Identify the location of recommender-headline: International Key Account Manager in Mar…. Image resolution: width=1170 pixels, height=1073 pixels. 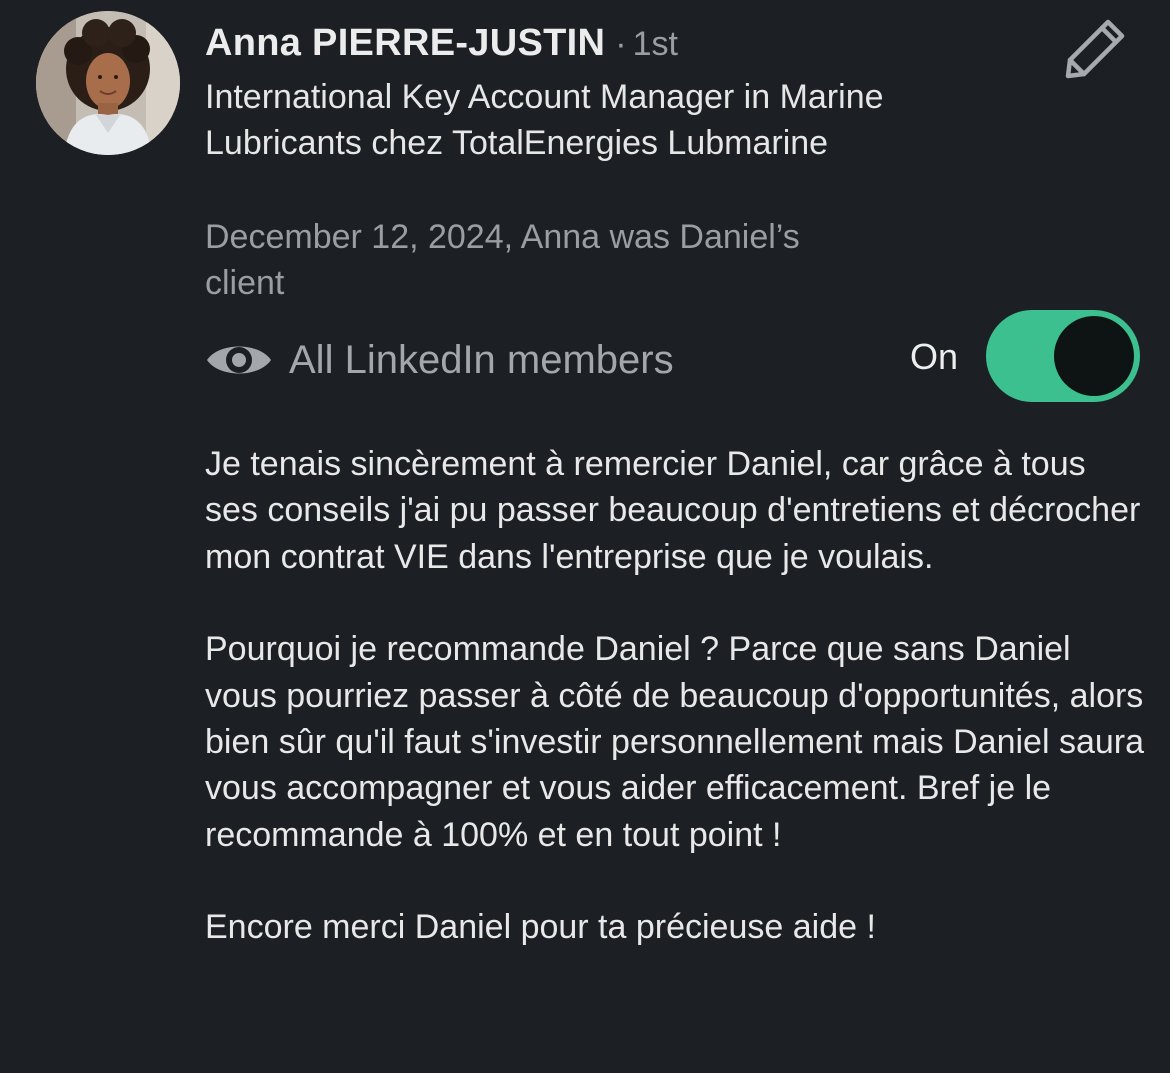
(544, 120).